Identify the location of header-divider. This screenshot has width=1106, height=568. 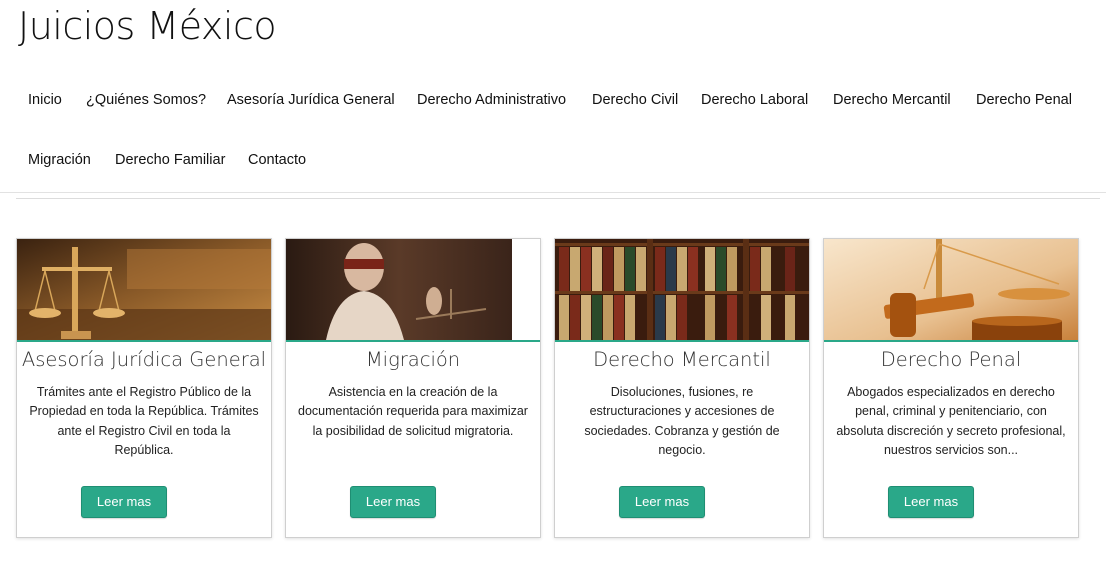
(553, 192).